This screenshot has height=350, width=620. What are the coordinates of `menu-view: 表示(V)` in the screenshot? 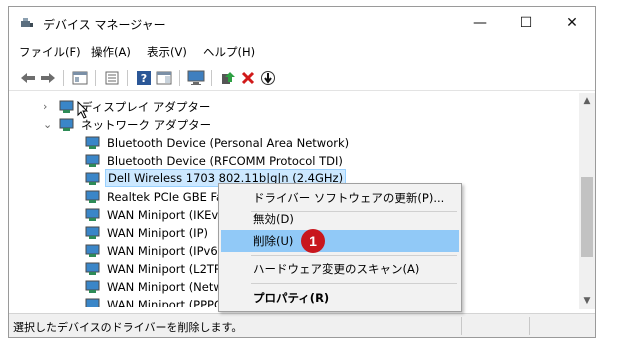 It's located at (167, 52).